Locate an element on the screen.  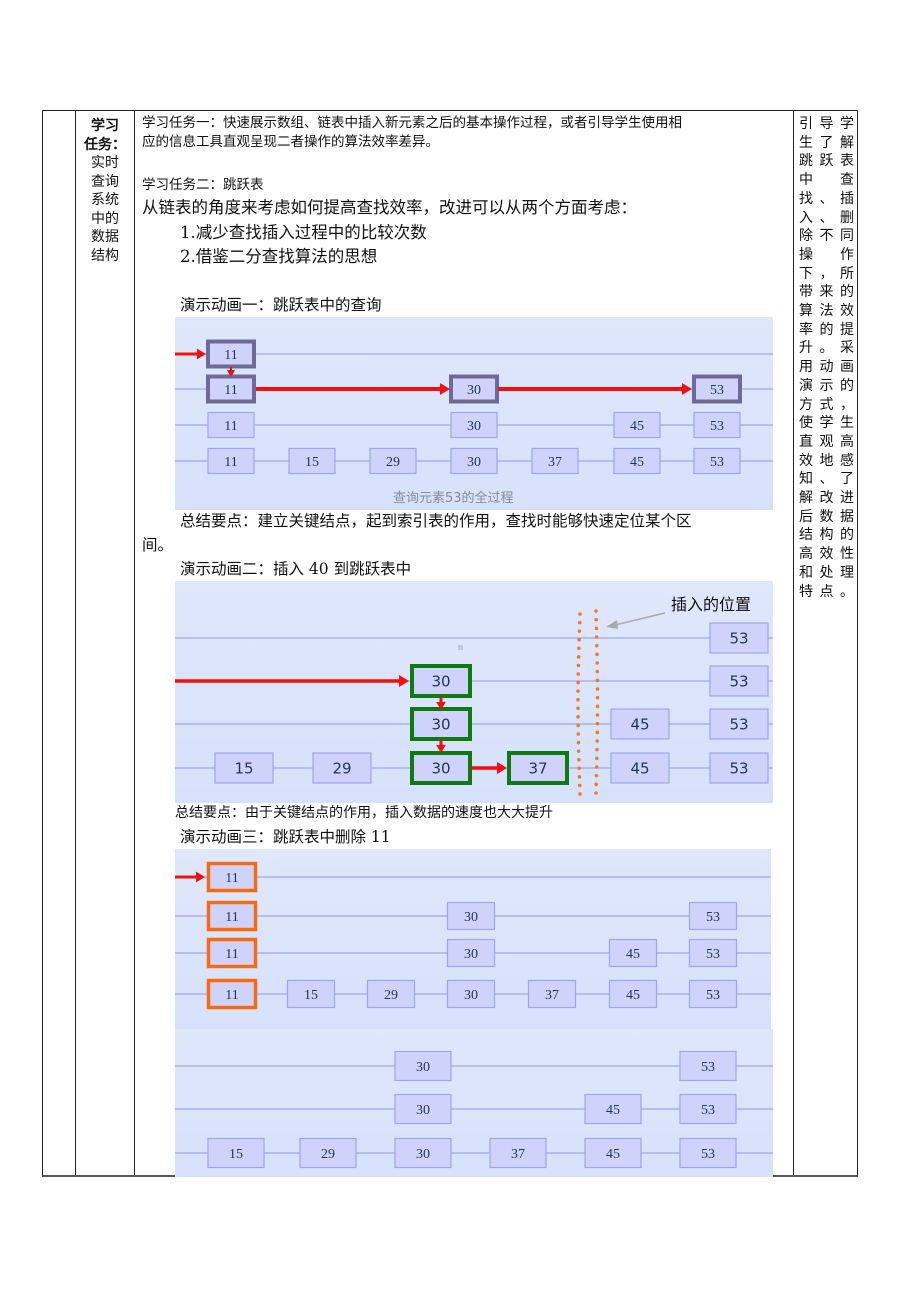
note-line: 升。采 is located at coordinates (826, 348).